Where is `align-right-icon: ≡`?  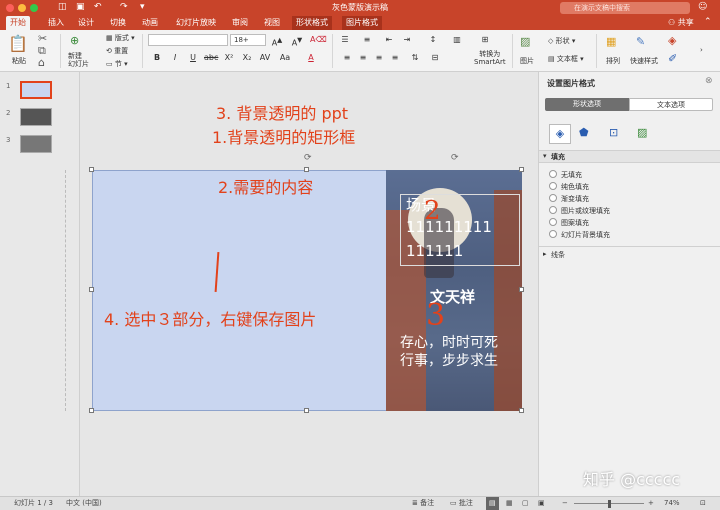
align-right-icon: ≡ is located at coordinates (379, 58).